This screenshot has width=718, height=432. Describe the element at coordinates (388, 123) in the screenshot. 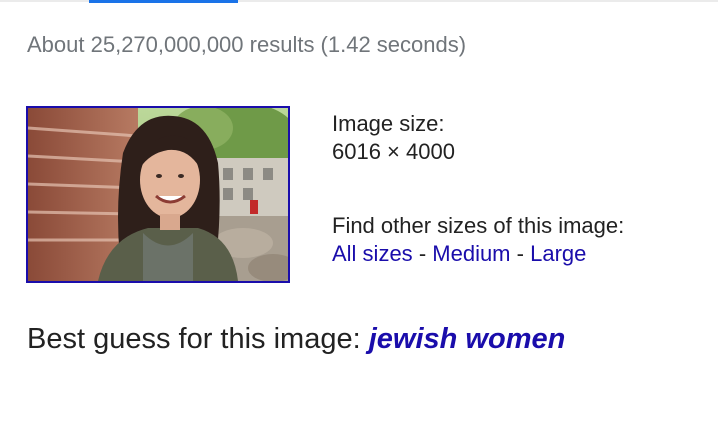

I see `image-size-label: Image size:` at that location.